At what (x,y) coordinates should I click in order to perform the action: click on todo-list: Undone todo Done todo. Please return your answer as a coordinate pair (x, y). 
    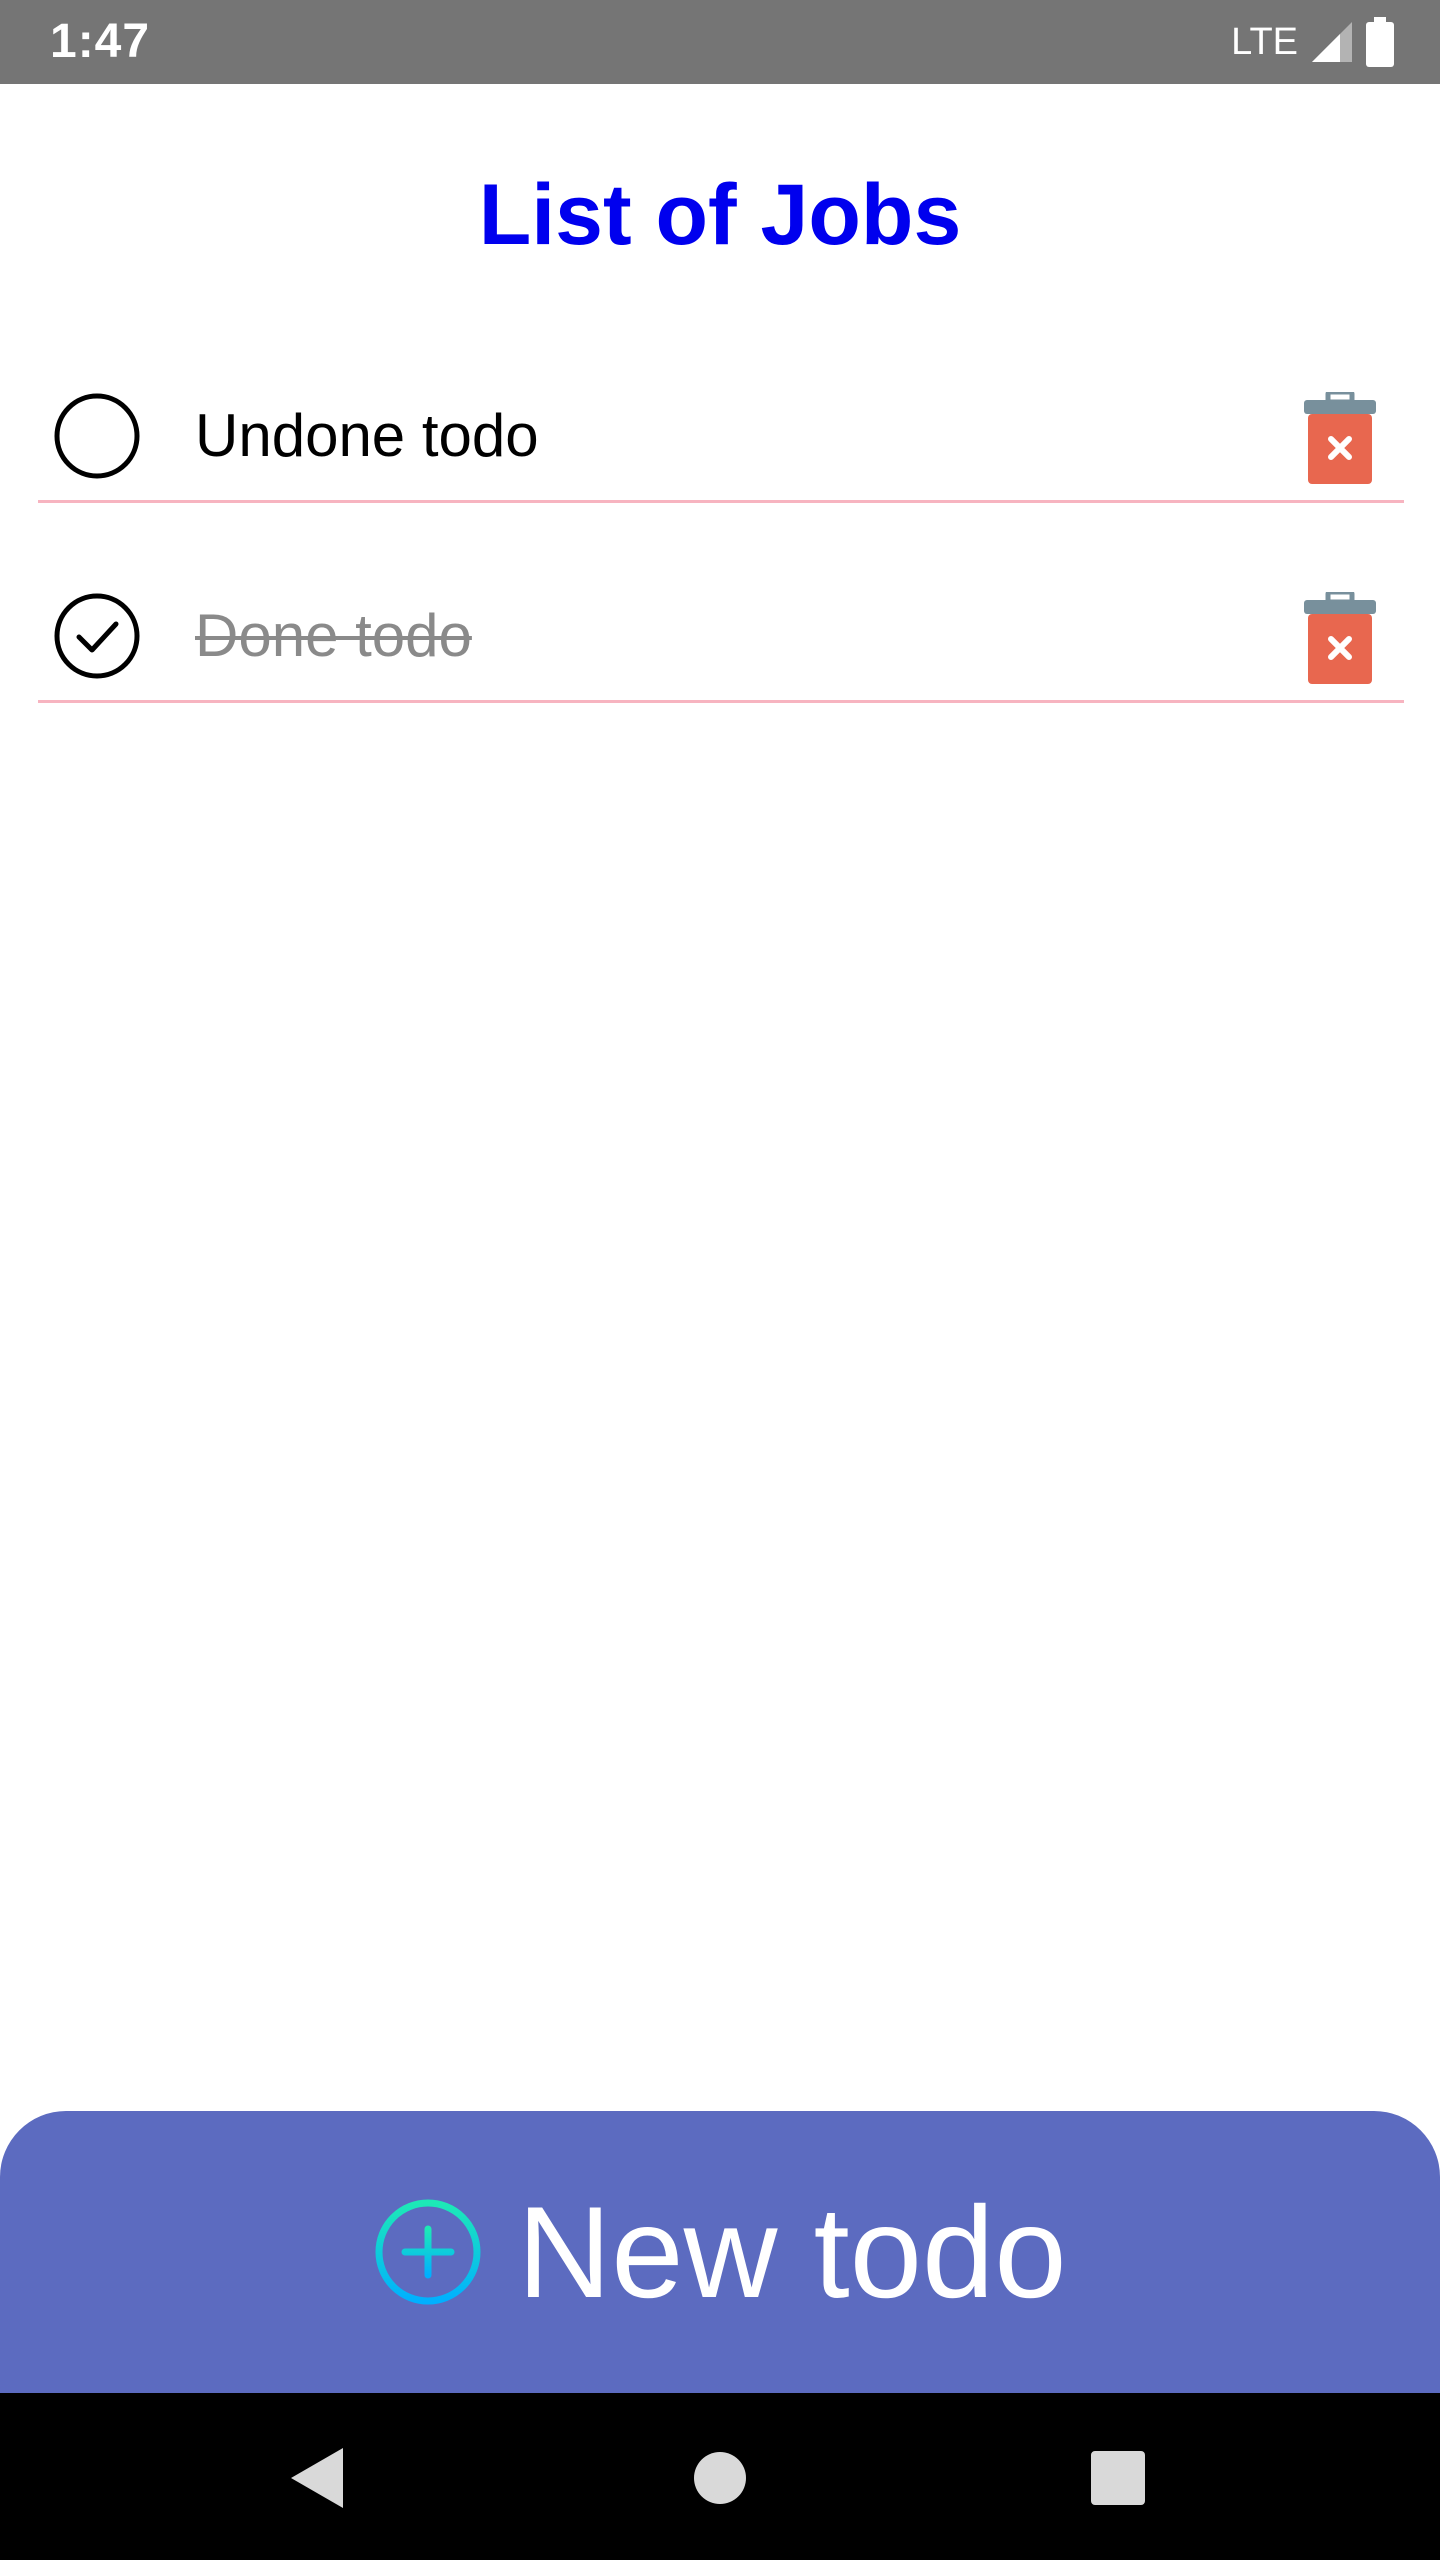
    Looking at the image, I should click on (721, 560).